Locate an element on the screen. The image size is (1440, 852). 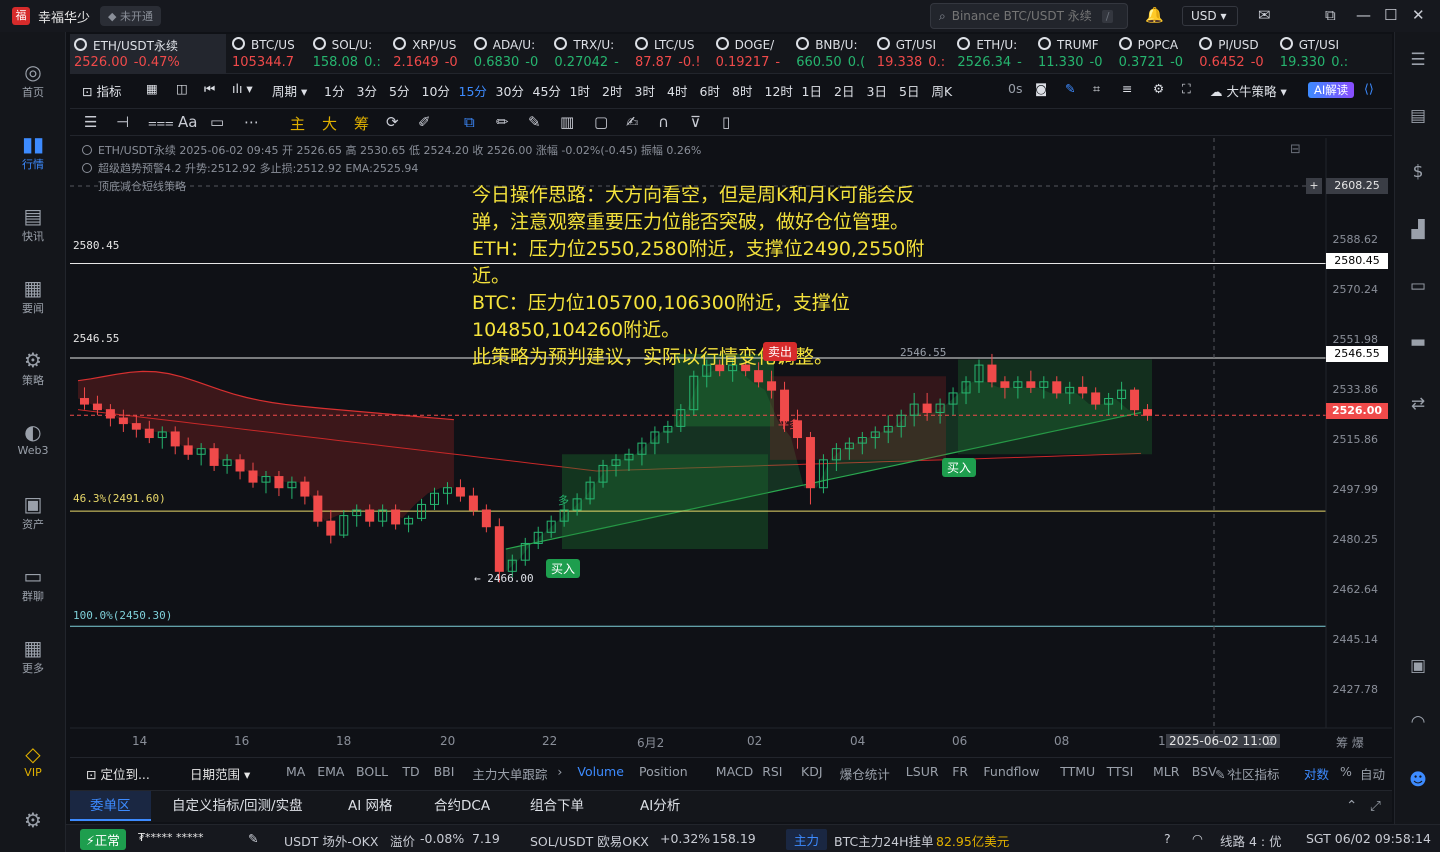
card-icon: ▬ is located at coordinates (1418, 342).